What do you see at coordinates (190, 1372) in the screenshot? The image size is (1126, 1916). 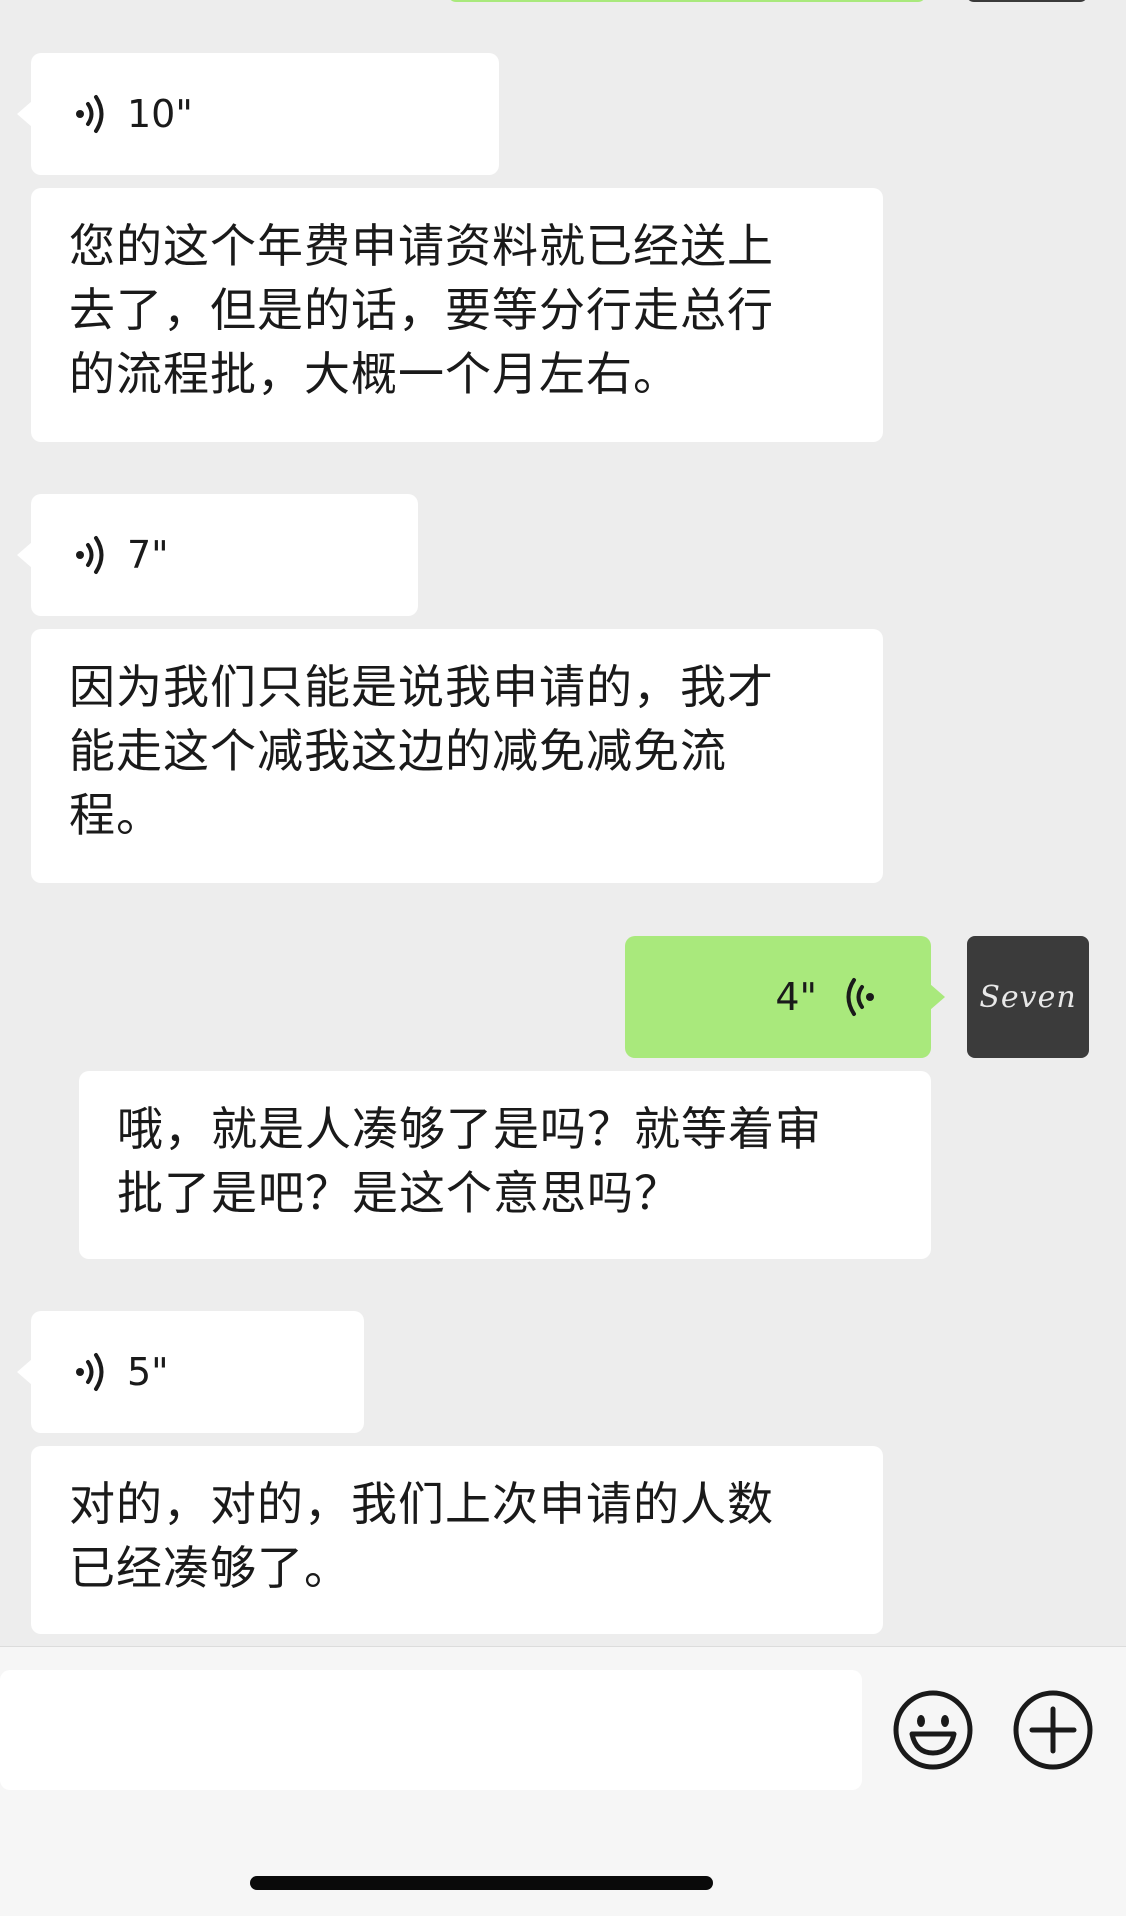 I see `voice-message-bubble: 5"` at bounding box center [190, 1372].